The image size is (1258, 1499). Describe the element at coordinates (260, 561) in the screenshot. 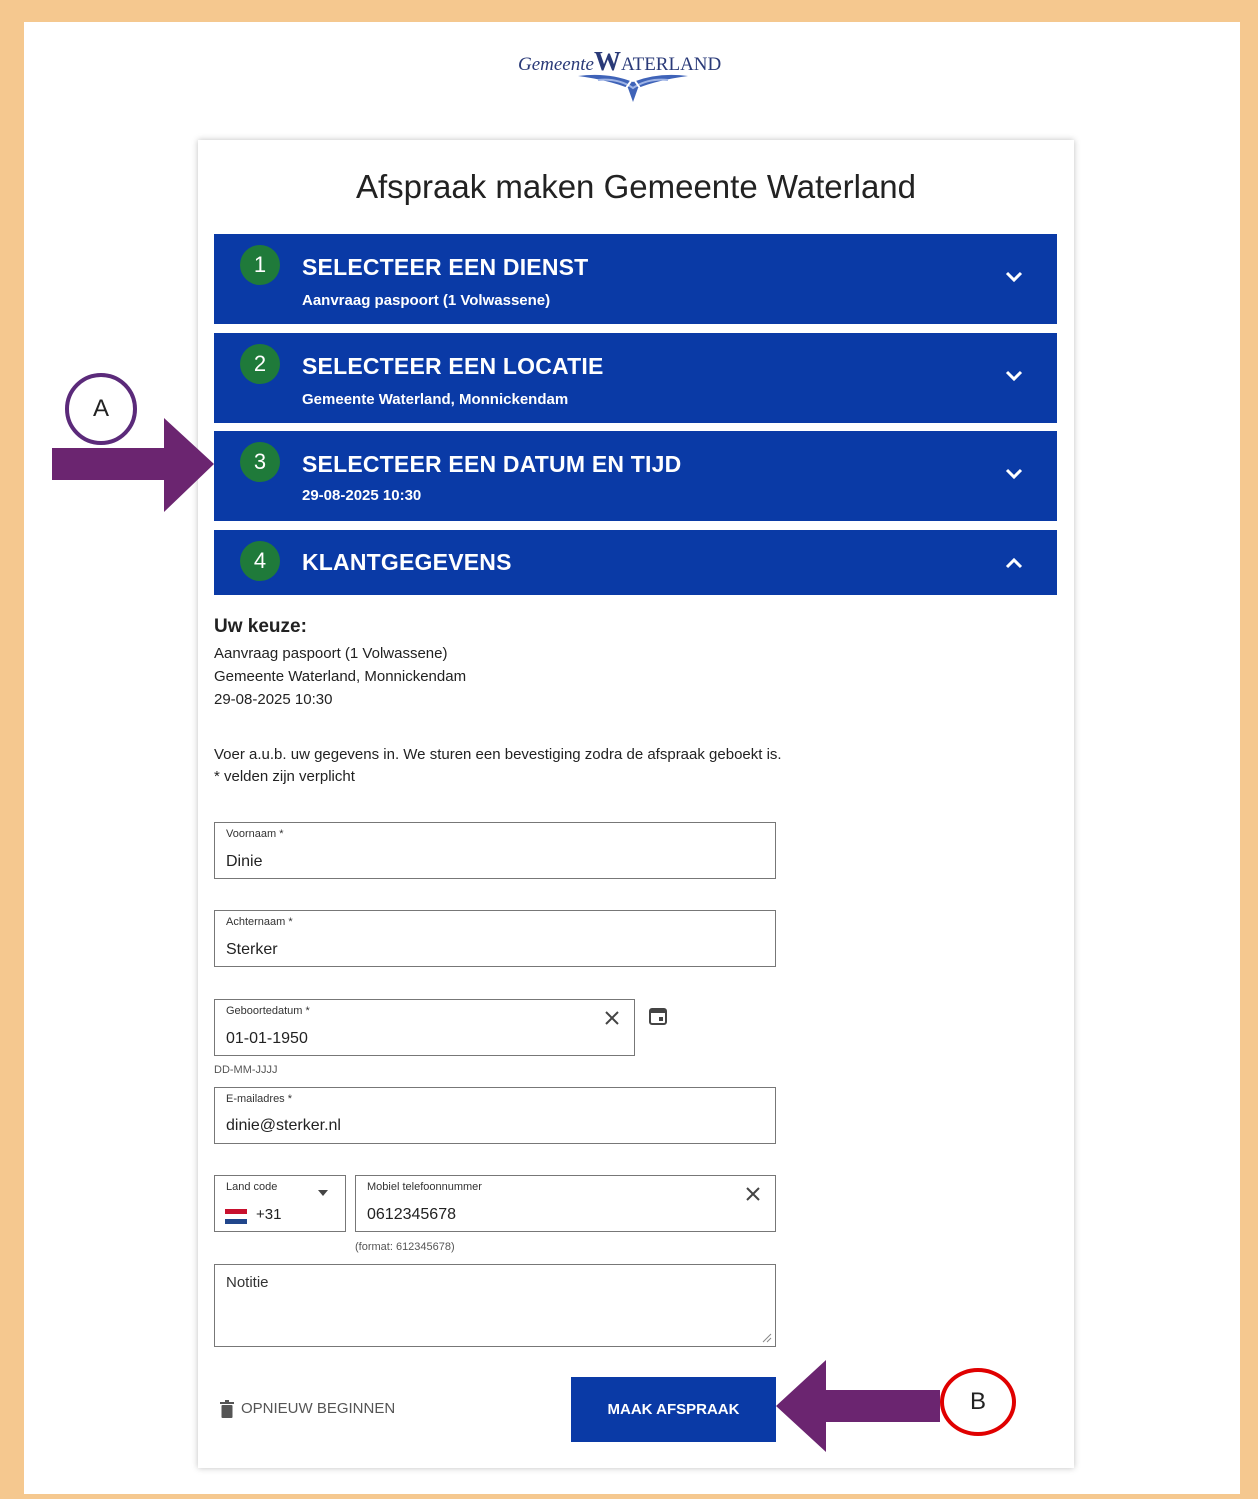

I see `step-number-badge: 4` at that location.